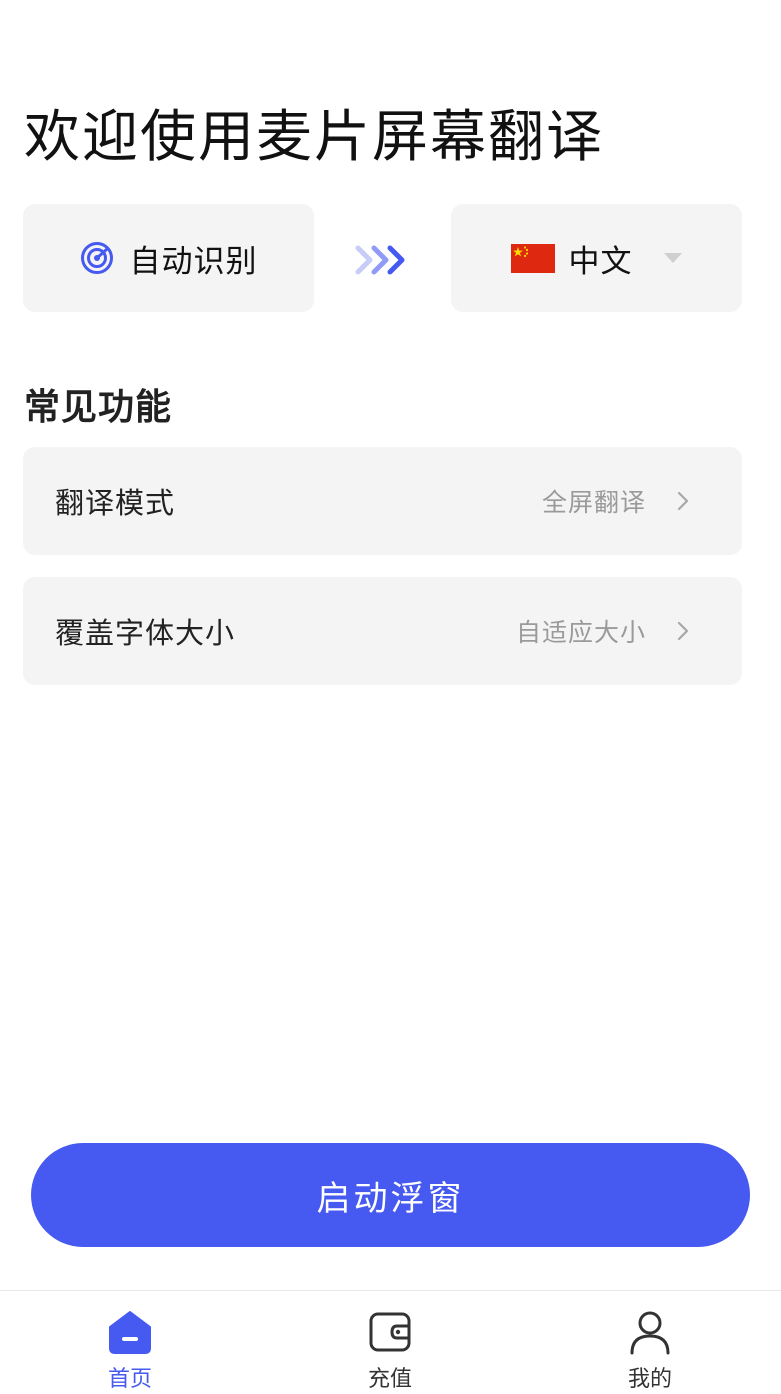 The image size is (781, 1394). I want to click on target-language-label: 中文, so click(600, 261).